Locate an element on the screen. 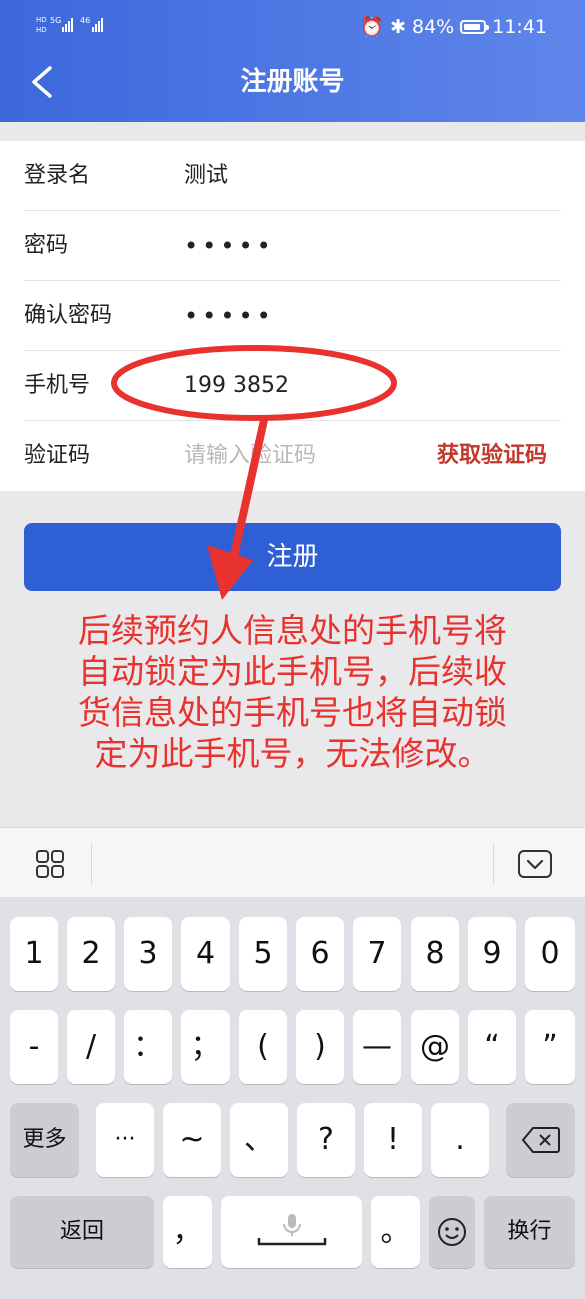 The height and width of the screenshot is (1299, 585). apps-grid-icon is located at coordinates (50, 866).